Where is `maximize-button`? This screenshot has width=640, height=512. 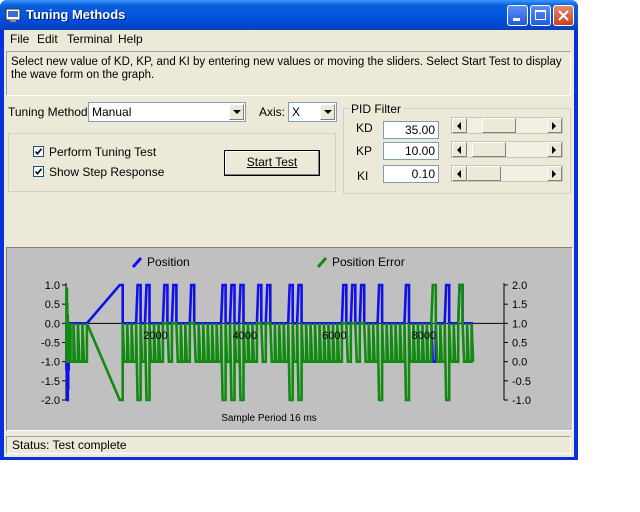 maximize-button is located at coordinates (540, 15).